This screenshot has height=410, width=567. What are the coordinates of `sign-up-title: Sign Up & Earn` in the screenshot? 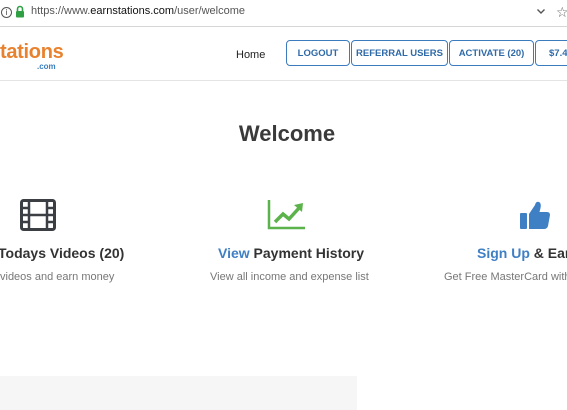 It's located at (522, 253).